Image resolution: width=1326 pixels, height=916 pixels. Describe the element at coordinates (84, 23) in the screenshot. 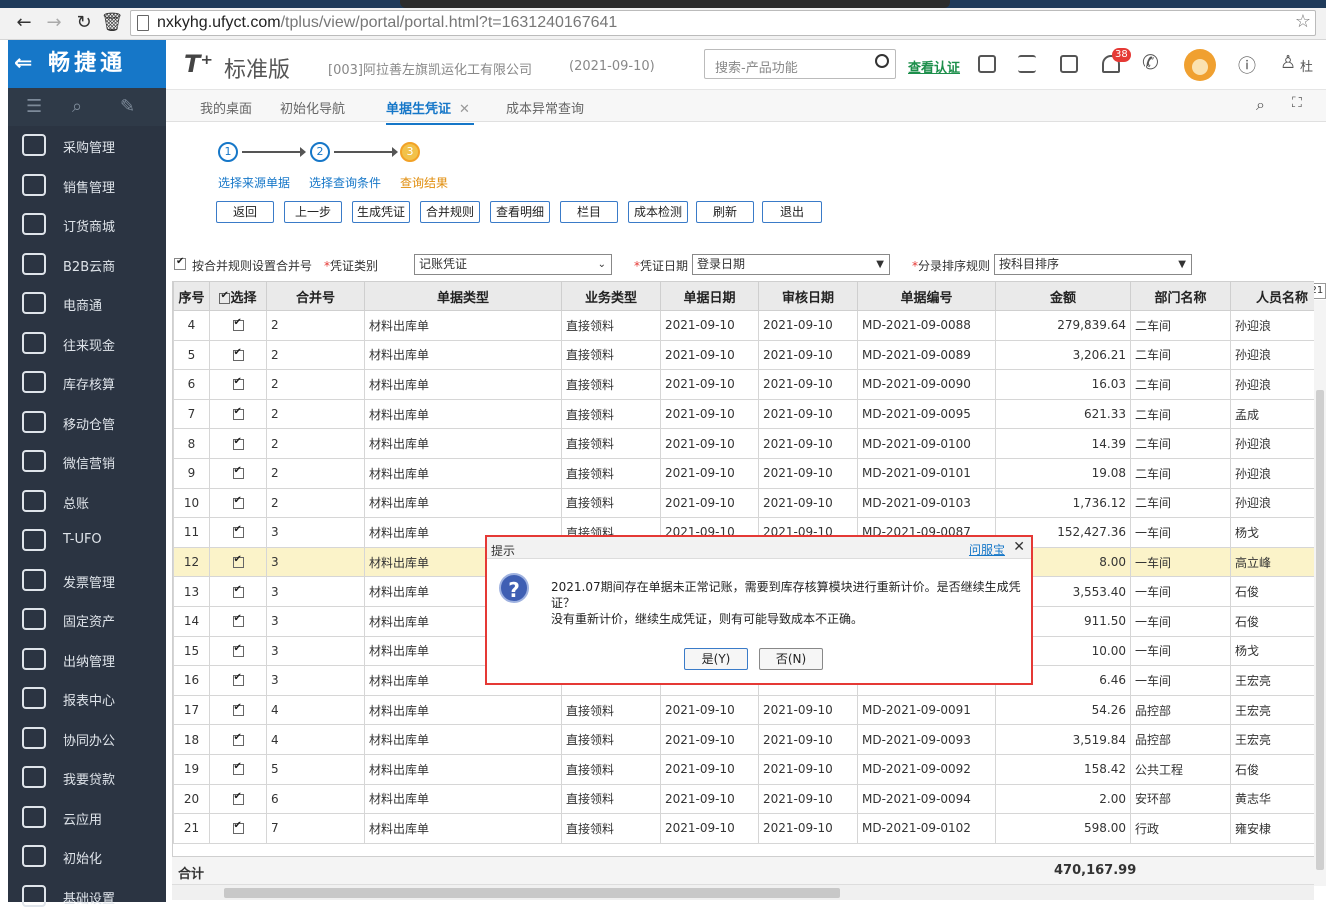

I see `reload-icon: ↻` at that location.